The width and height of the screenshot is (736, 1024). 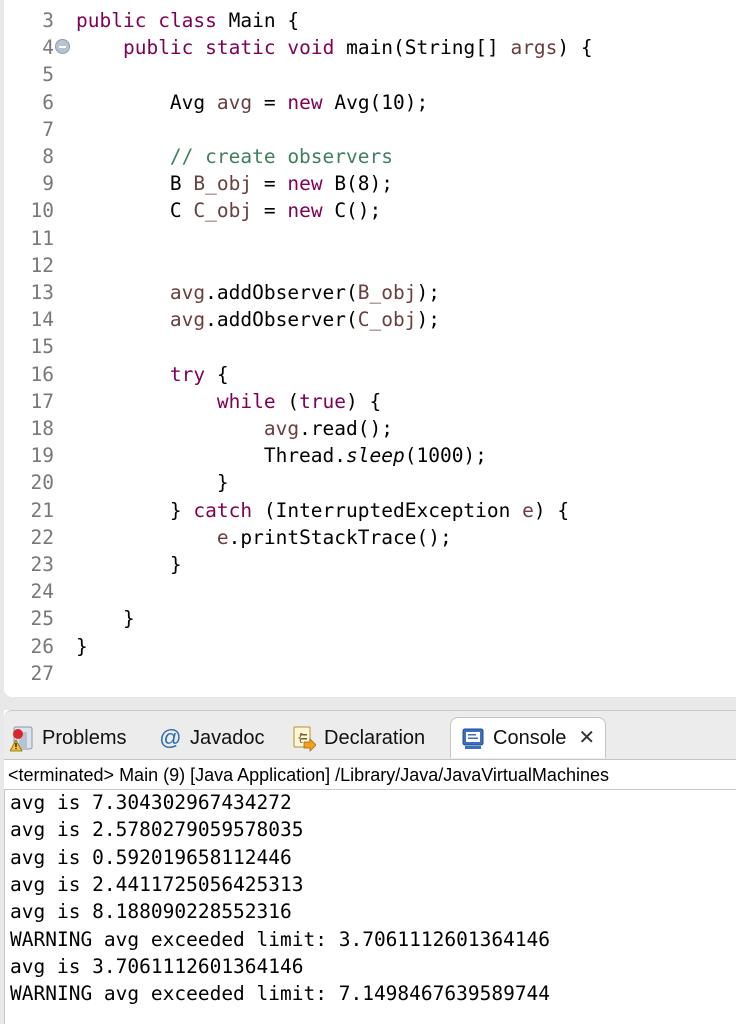 What do you see at coordinates (170, 737) in the screenshot?
I see `javadoc-at-icon: @` at bounding box center [170, 737].